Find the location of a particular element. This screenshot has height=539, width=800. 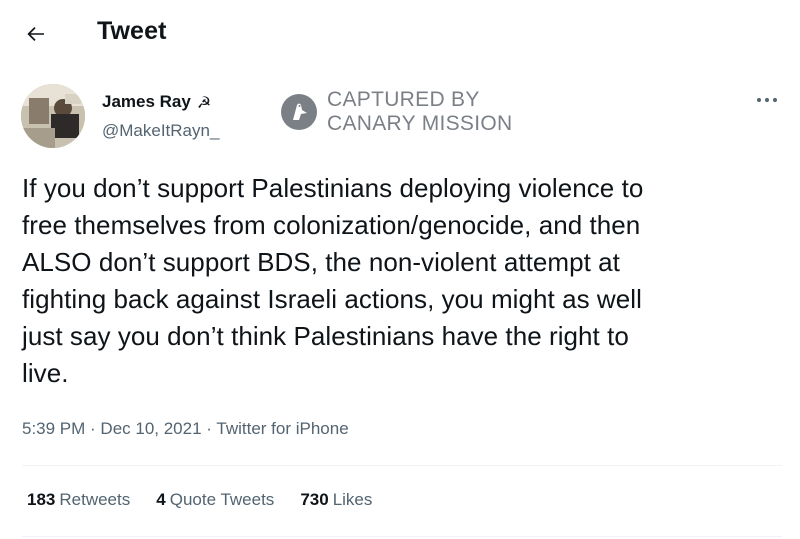

avatar-image is located at coordinates (53, 116).